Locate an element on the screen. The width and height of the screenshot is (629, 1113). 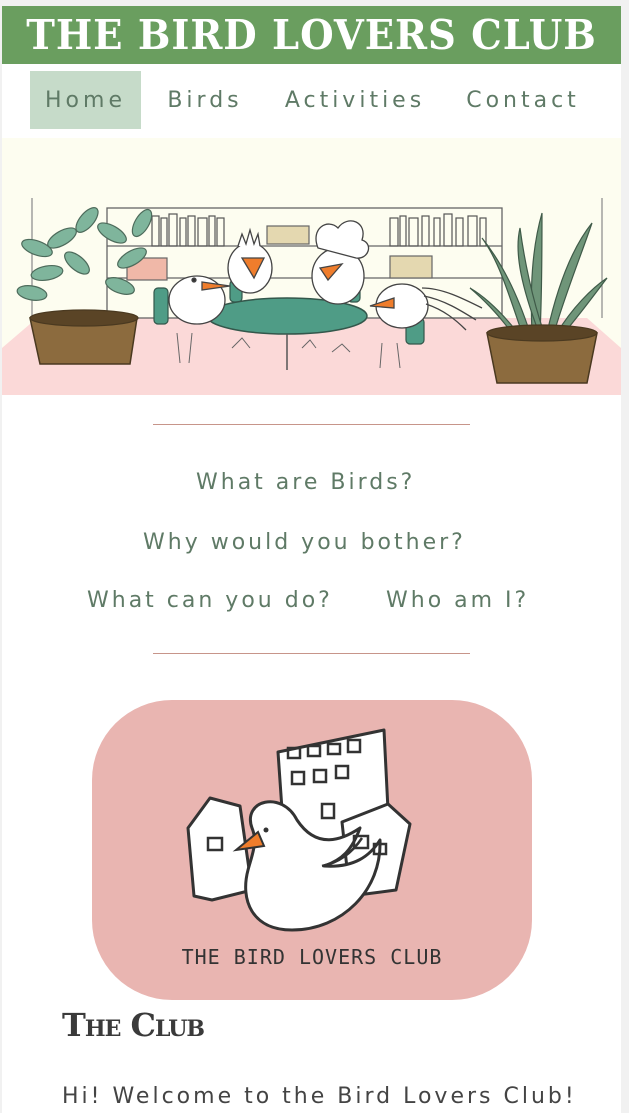
section-divider-bottom is located at coordinates (311, 653).